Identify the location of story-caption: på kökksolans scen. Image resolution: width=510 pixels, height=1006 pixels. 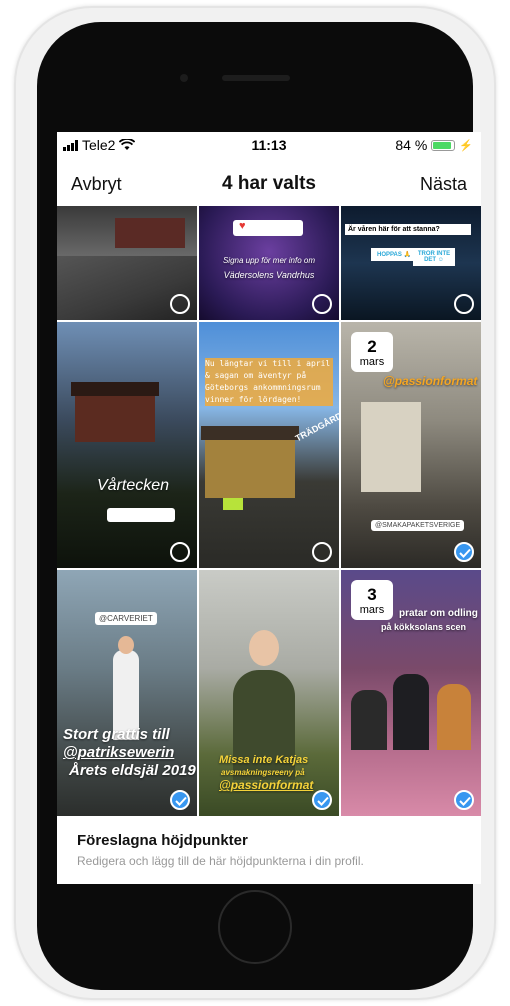
(424, 627).